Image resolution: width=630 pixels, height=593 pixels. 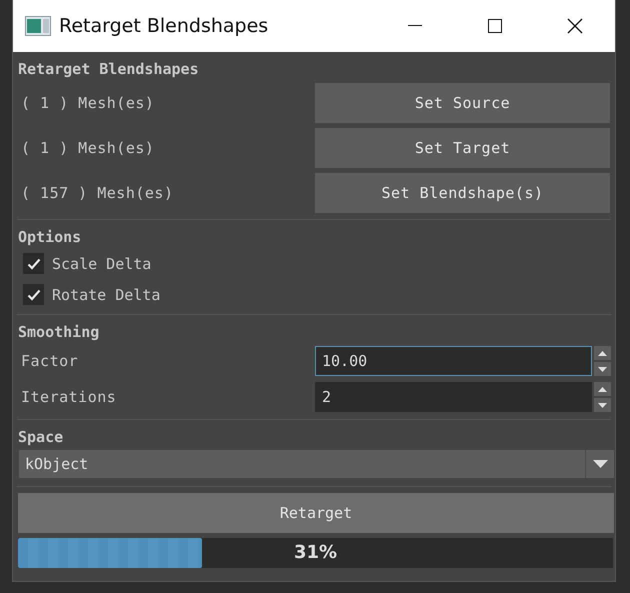 I want to click on progress-reading: 31%, so click(x=315, y=553).